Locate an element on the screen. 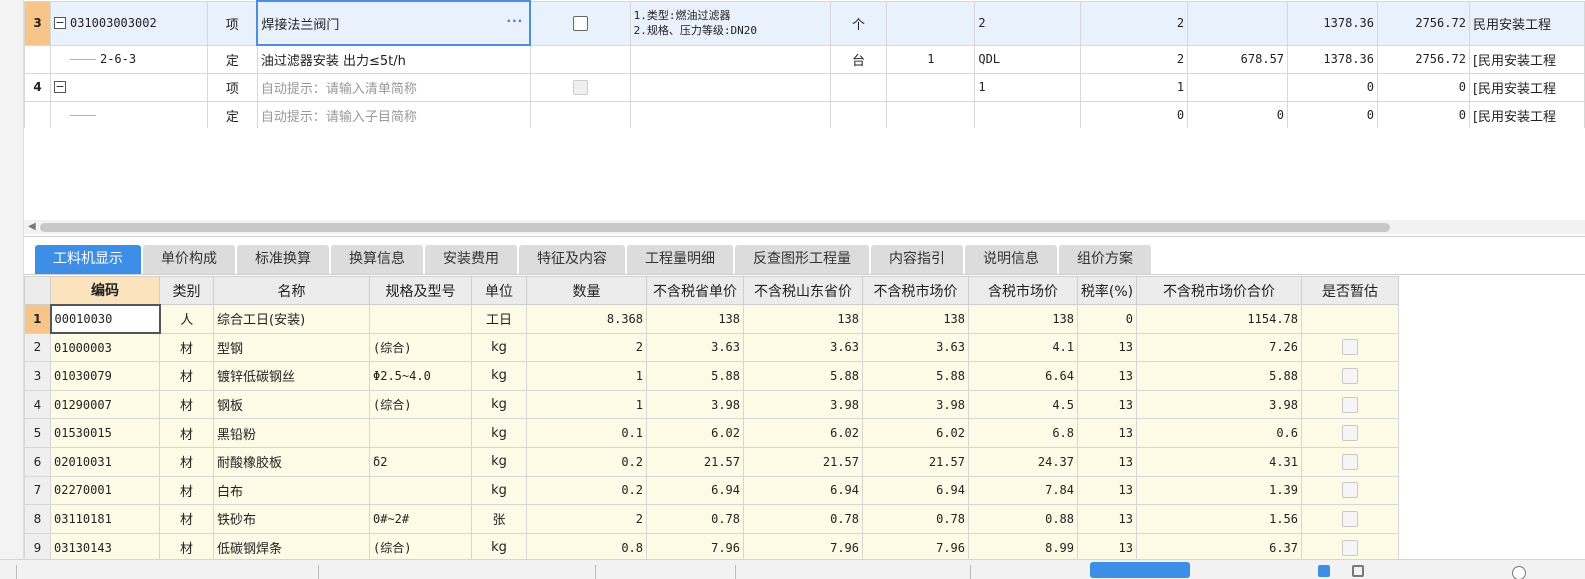  sd-price-cell: 5.88 is located at coordinates (803, 376).